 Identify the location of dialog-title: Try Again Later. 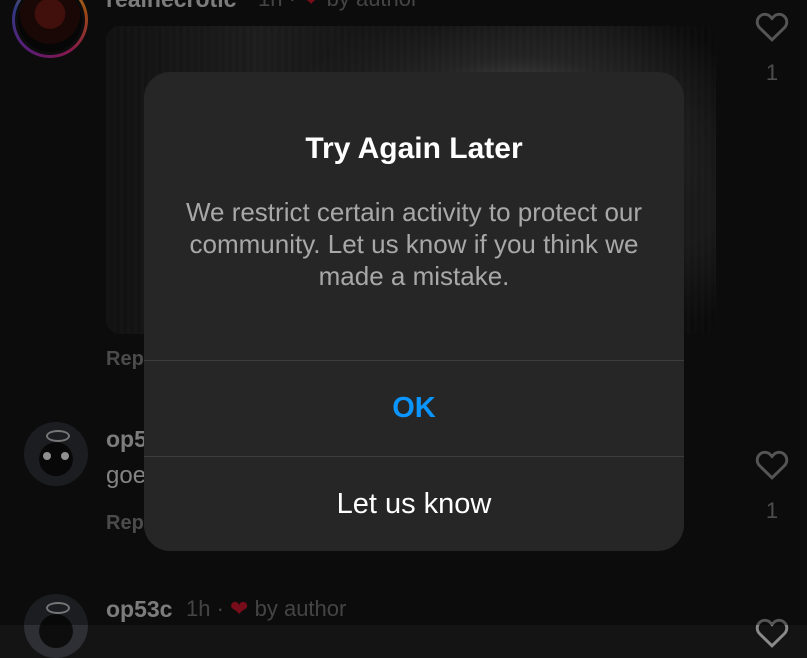
(414, 148).